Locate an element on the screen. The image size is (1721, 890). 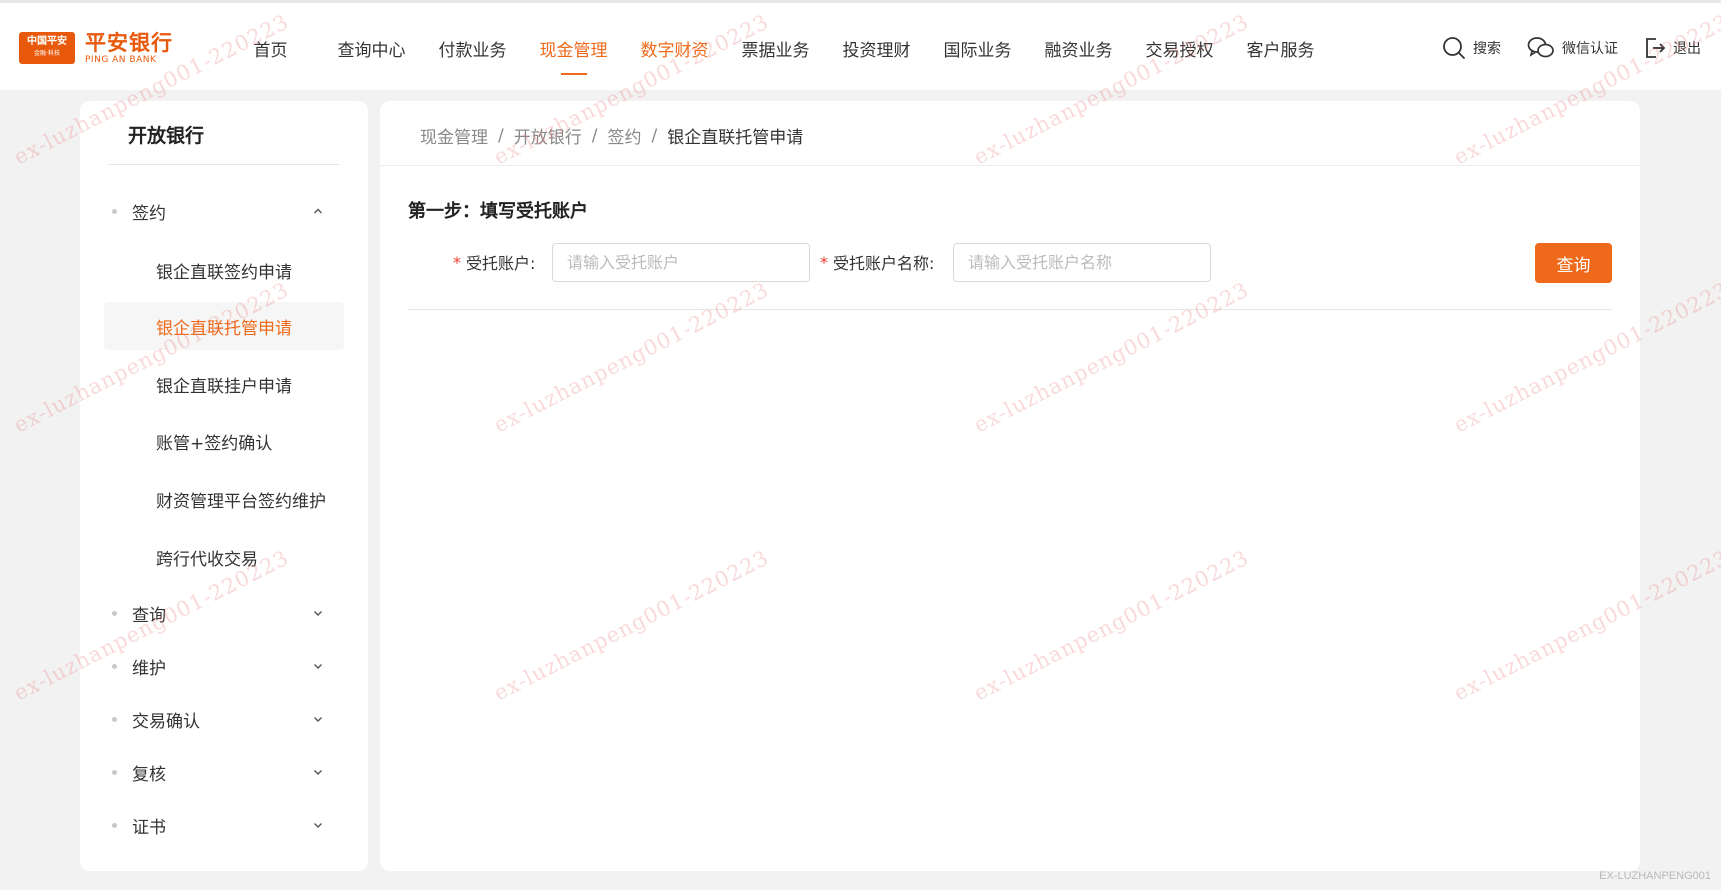
trustee-account-input is located at coordinates (681, 262).